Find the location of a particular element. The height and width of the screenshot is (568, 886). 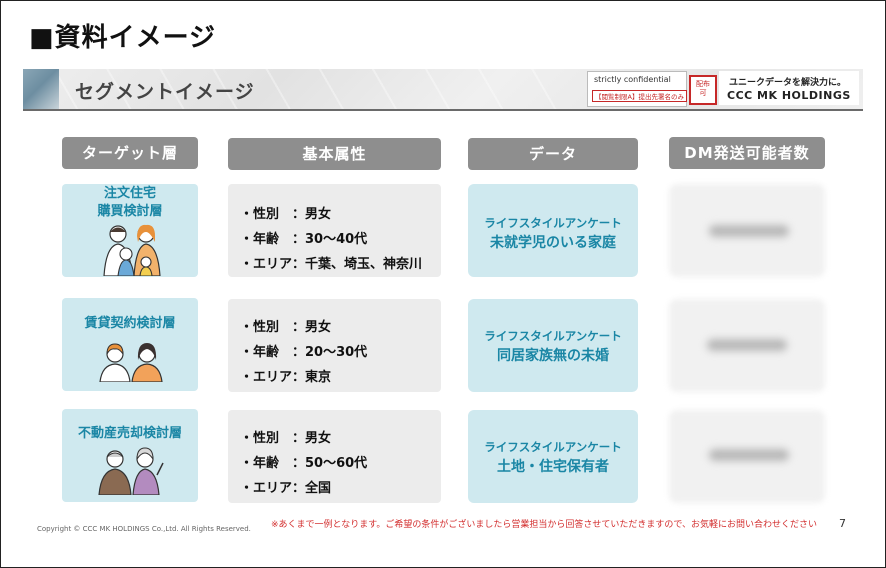

brand-tagline: ユニークデータを解決力に。 is located at coordinates (788, 83).